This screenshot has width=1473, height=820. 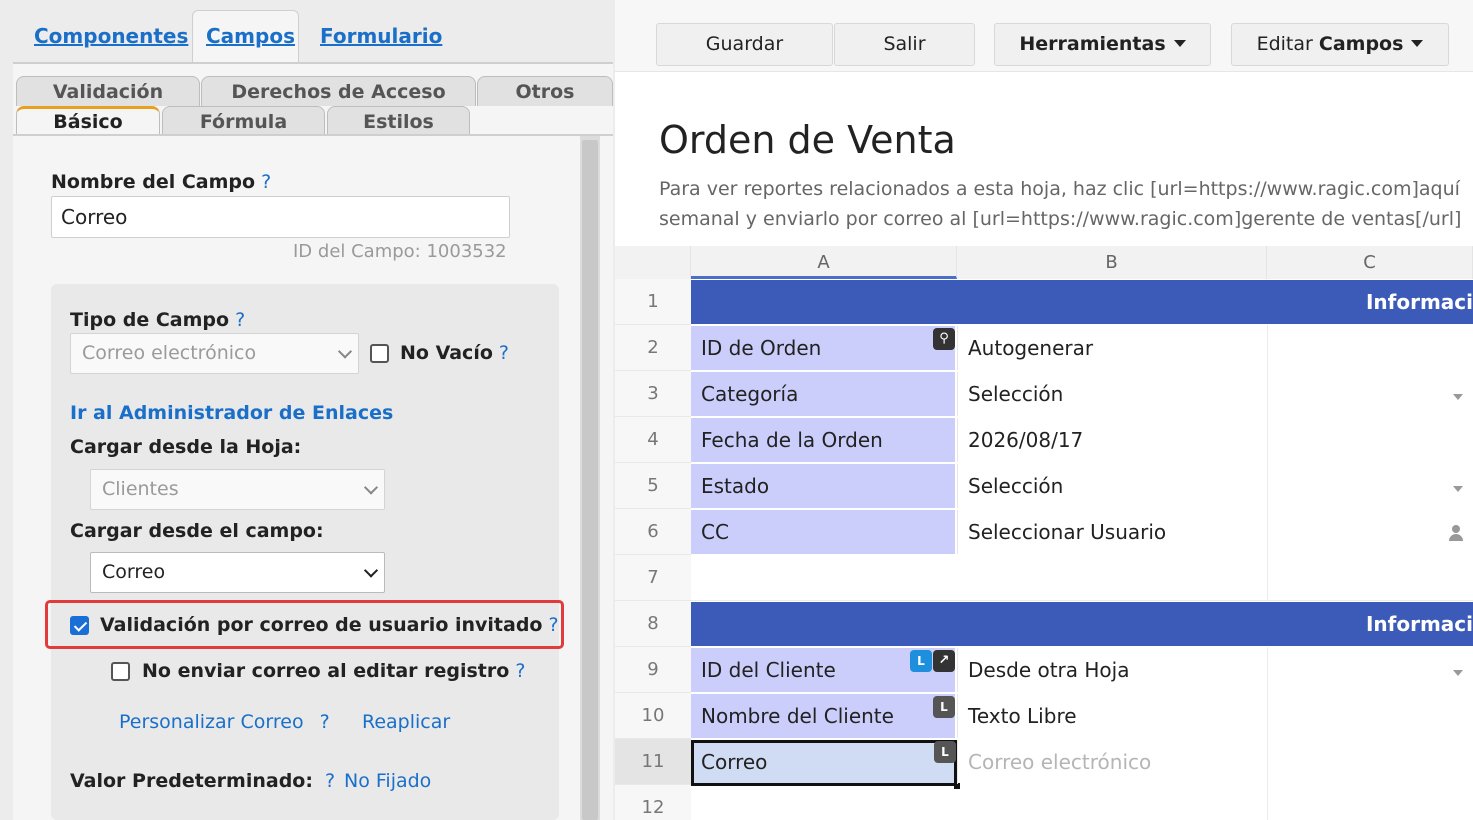 What do you see at coordinates (120, 671) in the screenshot?
I see `no-send-email-checkbox` at bounding box center [120, 671].